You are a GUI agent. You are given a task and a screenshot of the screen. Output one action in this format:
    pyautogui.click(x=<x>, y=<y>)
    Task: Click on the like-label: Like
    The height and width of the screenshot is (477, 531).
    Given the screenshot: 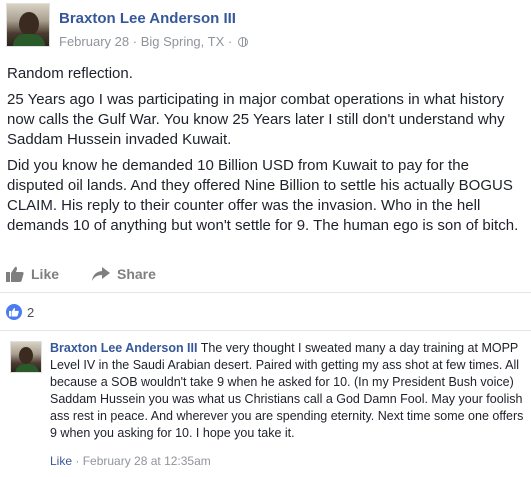 What is the action you would take?
    pyautogui.click(x=45, y=274)
    